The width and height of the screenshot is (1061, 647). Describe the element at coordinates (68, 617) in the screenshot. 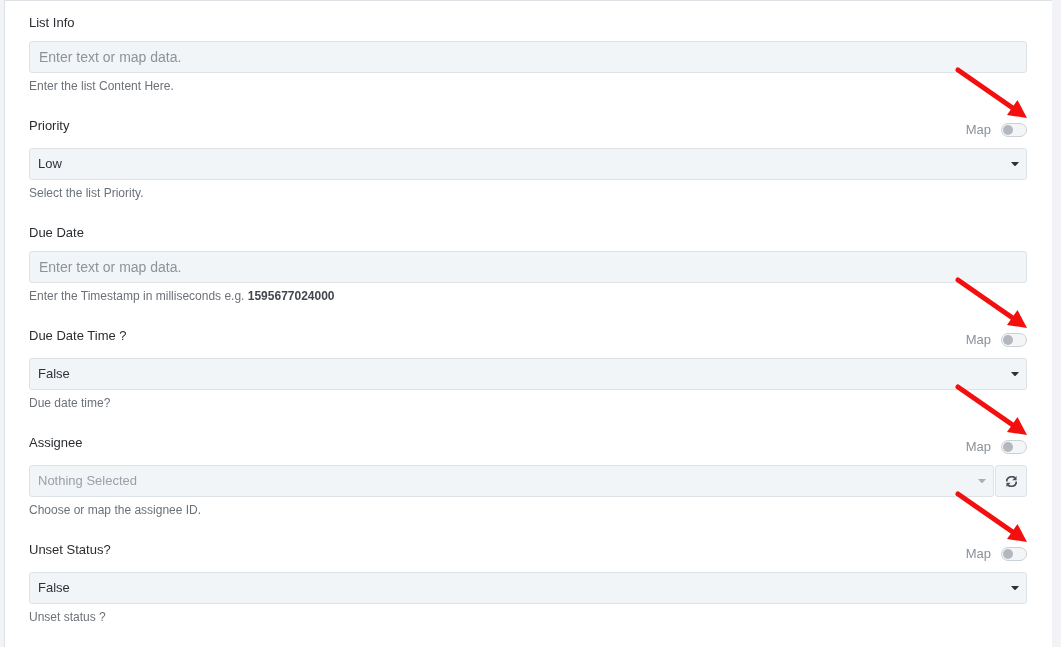

I see `help-text: Unset status ?` at that location.